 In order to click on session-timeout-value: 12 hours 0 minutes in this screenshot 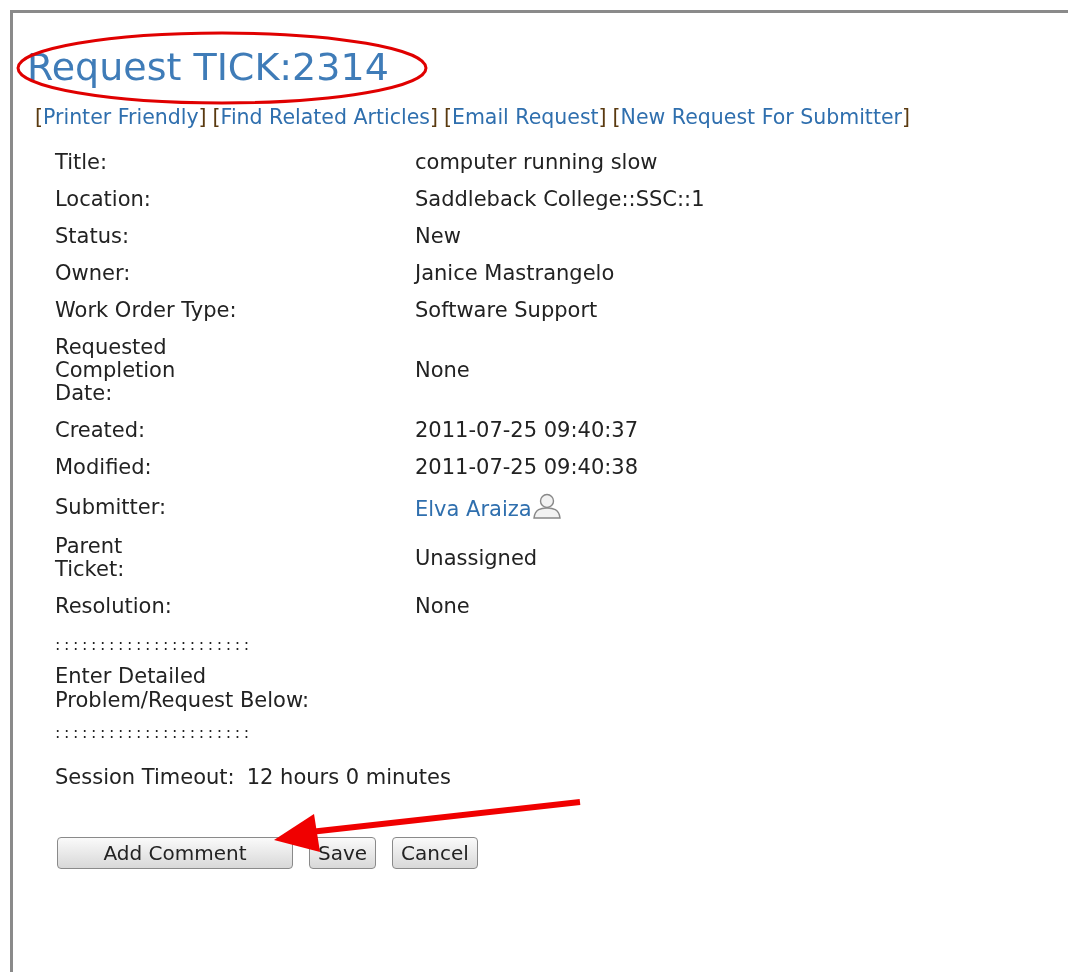, I will do `click(348, 777)`.